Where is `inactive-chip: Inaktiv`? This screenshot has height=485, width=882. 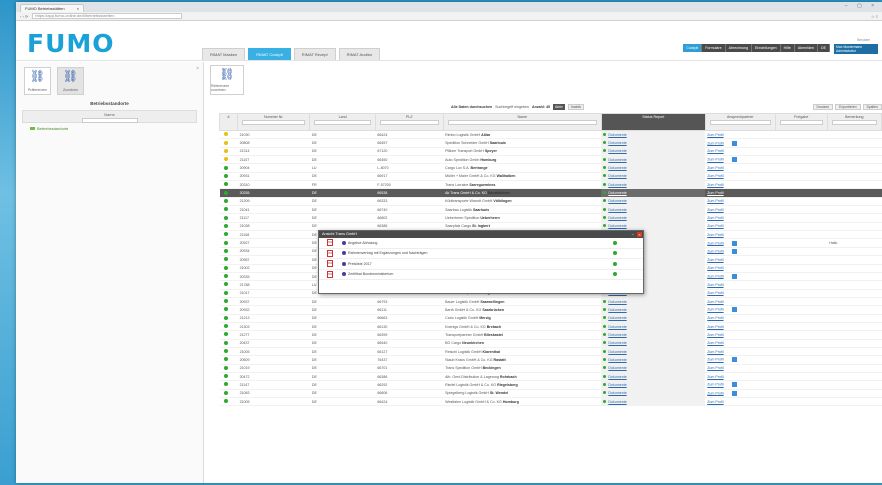 inactive-chip: Inaktiv is located at coordinates (576, 107).